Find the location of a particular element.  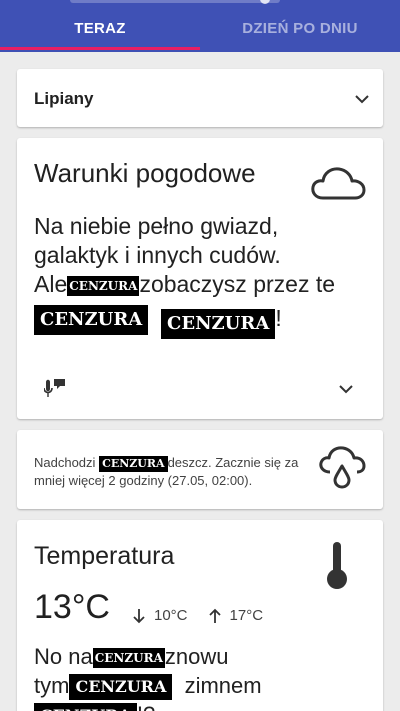

max-temperature: 17°C is located at coordinates (246, 615).